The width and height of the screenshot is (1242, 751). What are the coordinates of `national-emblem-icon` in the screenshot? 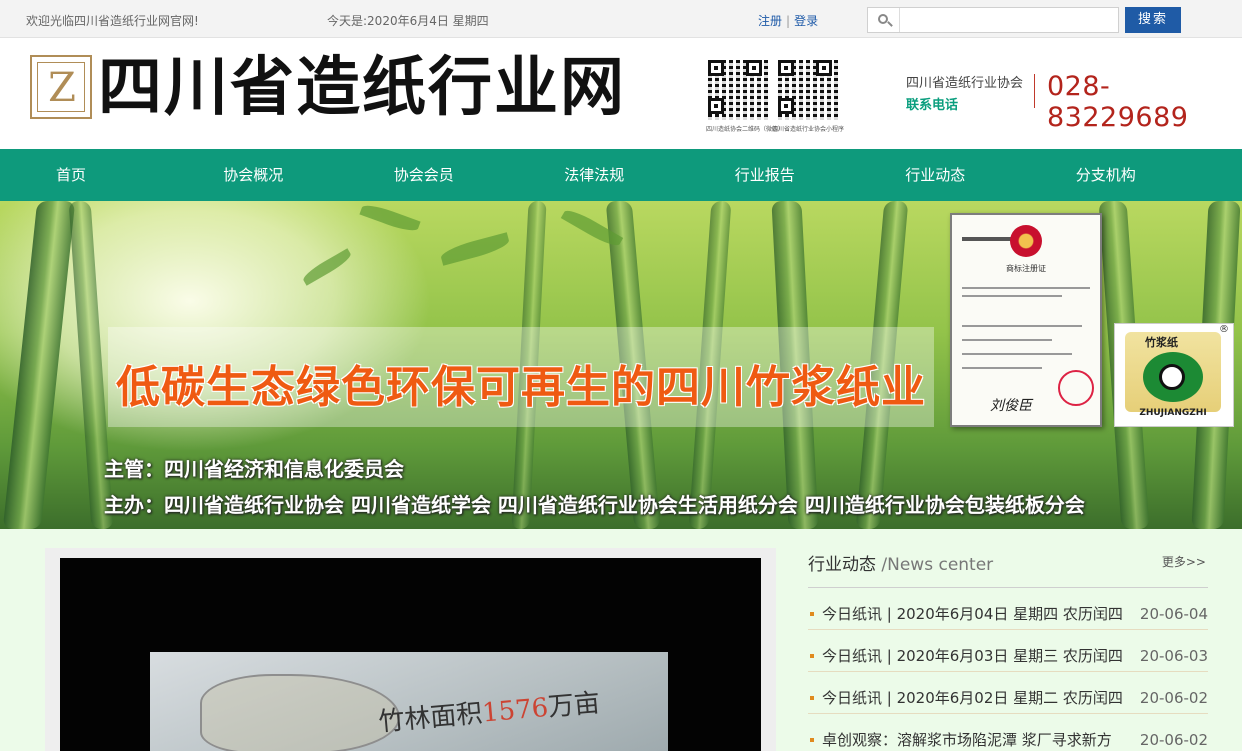 It's located at (1026, 241).